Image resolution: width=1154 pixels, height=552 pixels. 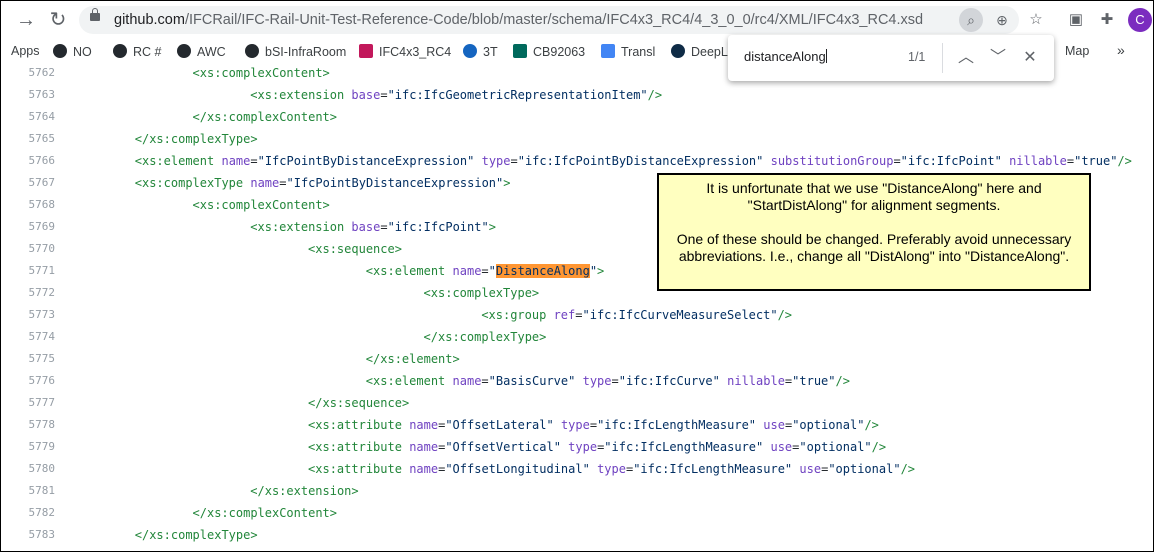 What do you see at coordinates (492, 227) in the screenshot?
I see `code-token: >` at bounding box center [492, 227].